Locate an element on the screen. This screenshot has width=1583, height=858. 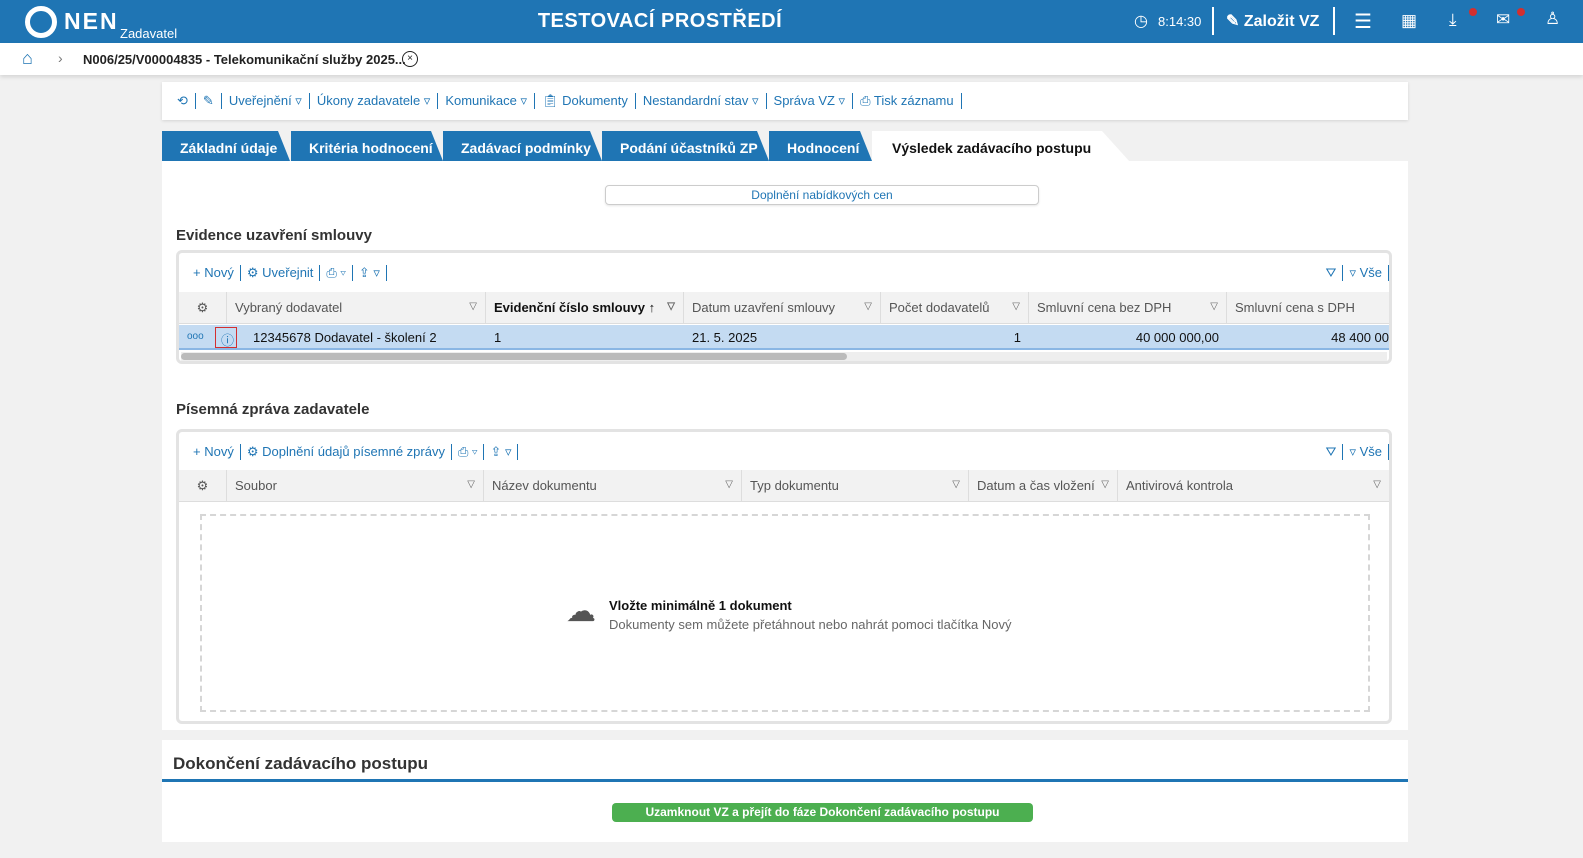
clock-icon: ◷ is located at coordinates (1141, 21).